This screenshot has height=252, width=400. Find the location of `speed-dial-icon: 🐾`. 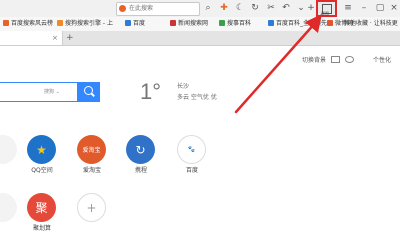

speed-dial-icon: 🐾 is located at coordinates (191, 149).